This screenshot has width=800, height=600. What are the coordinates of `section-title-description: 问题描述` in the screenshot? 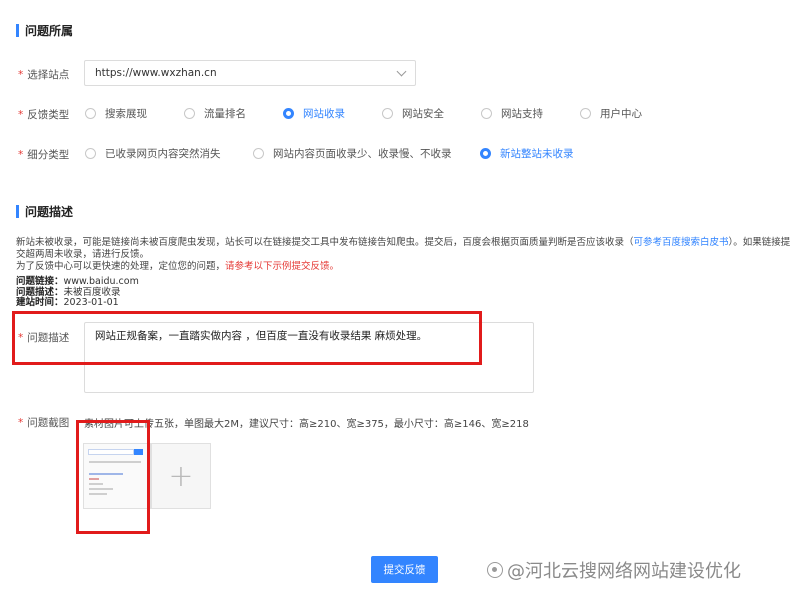 It's located at (44, 211).